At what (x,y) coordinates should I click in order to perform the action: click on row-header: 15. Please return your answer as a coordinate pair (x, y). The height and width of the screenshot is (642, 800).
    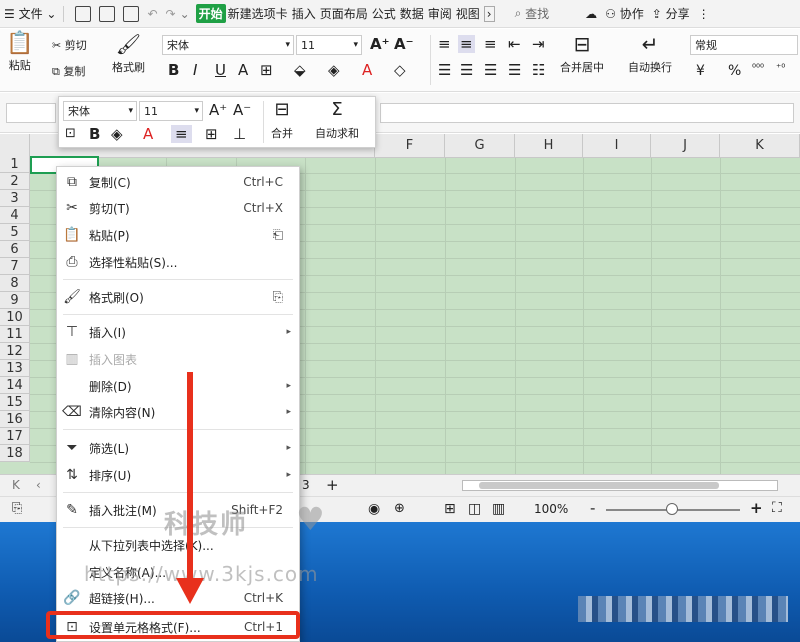
    Looking at the image, I should click on (15, 402).